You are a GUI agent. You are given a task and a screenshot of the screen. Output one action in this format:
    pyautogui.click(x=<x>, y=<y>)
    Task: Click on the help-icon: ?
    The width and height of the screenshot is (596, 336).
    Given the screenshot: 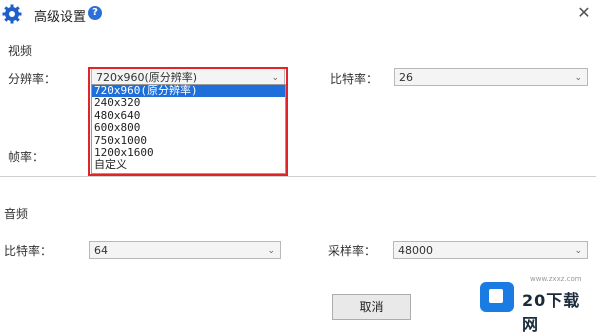 What is the action you would take?
    pyautogui.click(x=95, y=13)
    